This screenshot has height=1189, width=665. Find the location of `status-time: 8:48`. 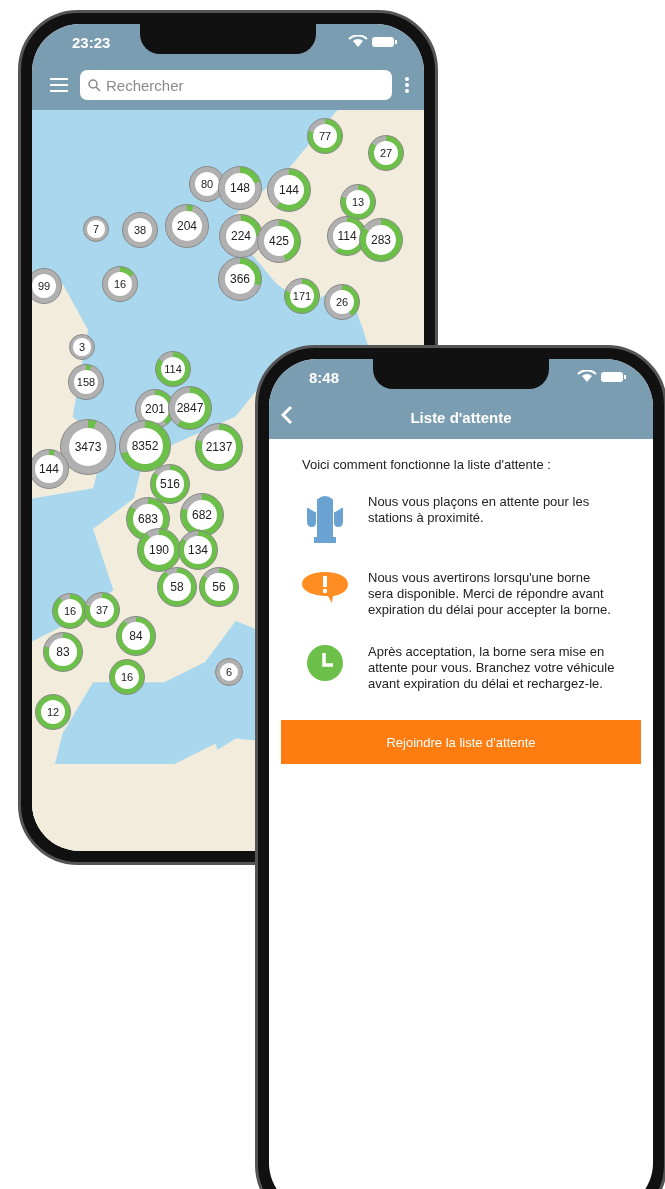

status-time: 8:48 is located at coordinates (324, 377).